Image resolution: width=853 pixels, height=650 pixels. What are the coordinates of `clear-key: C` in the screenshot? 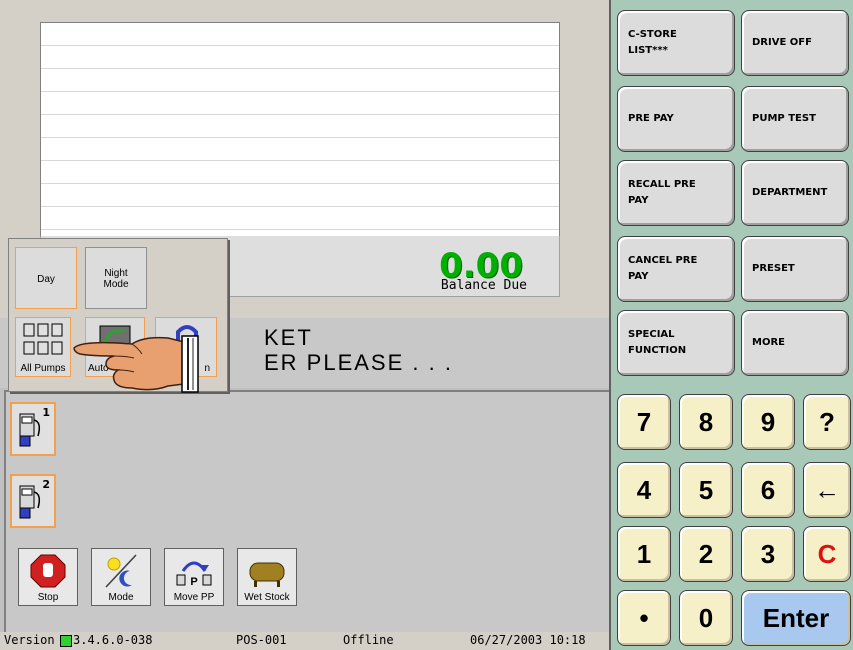 It's located at (827, 554).